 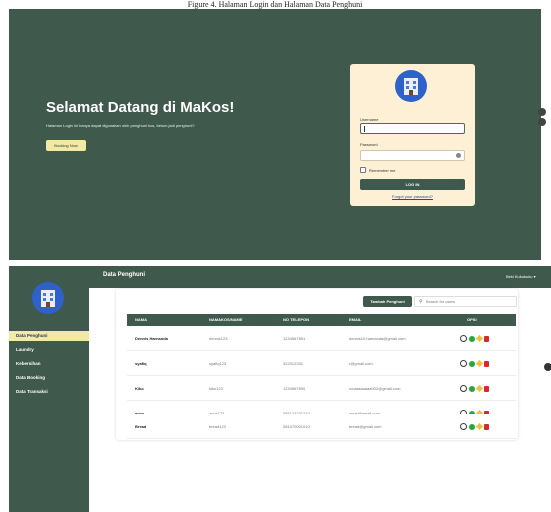 What do you see at coordinates (49, 392) in the screenshot?
I see `sidebar-item-data-transaksi: Data Transaksi` at bounding box center [49, 392].